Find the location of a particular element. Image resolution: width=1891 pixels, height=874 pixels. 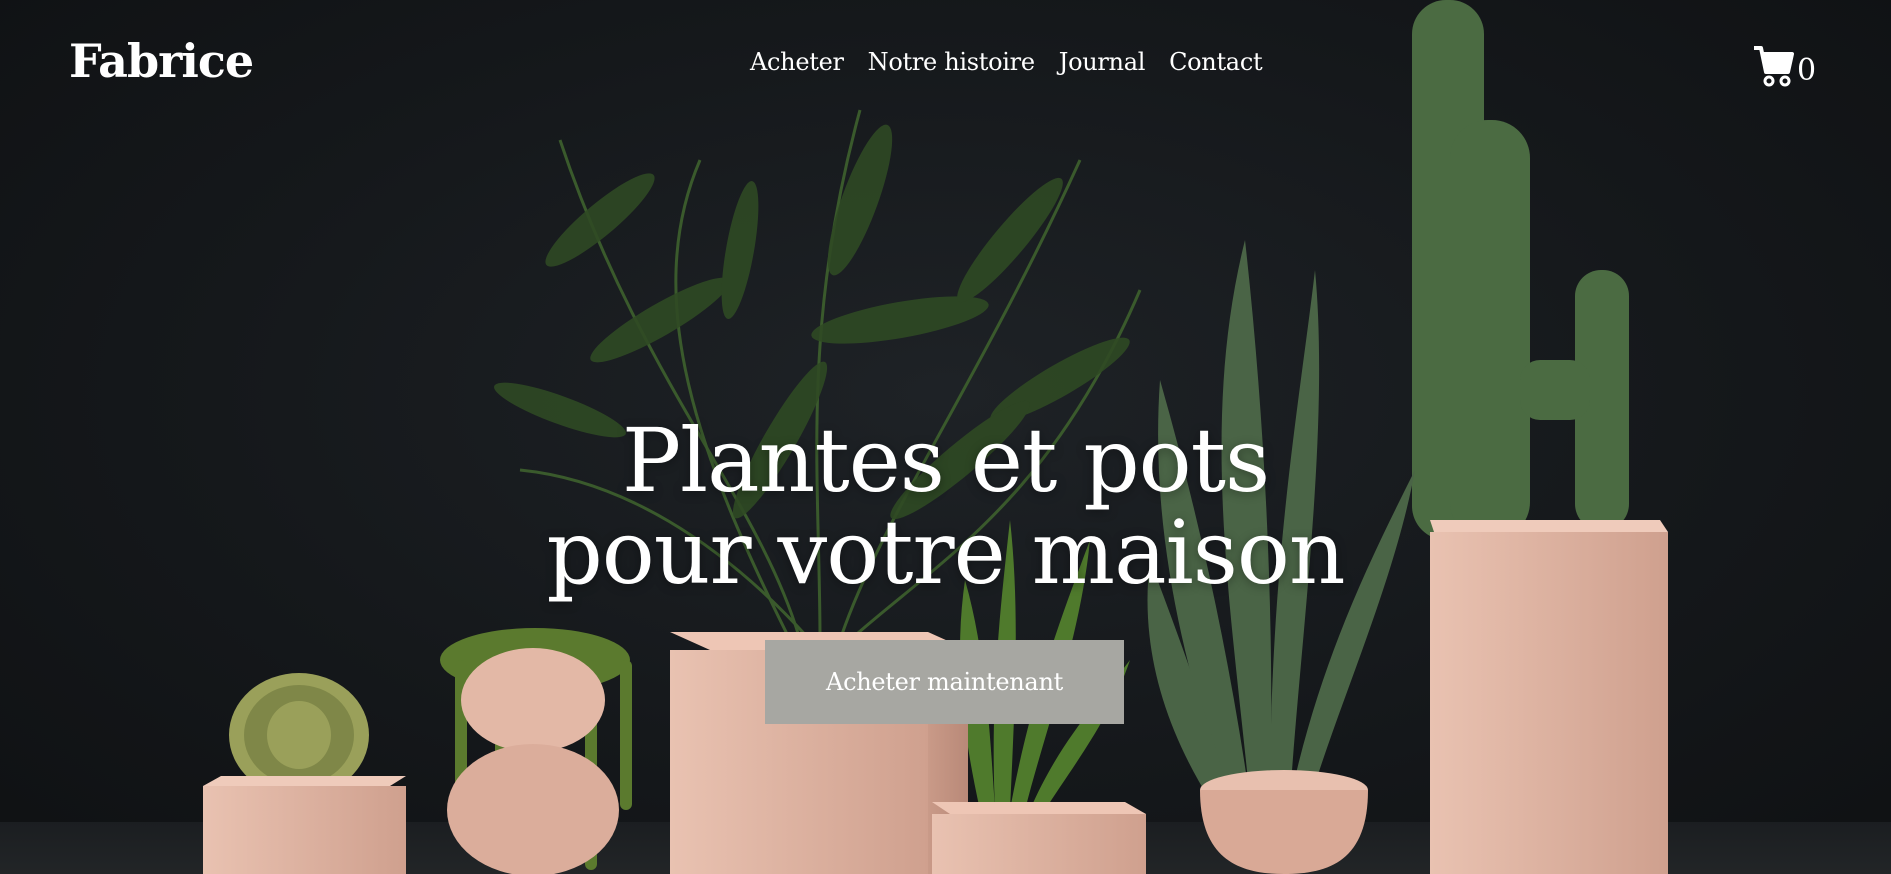

pot-round-right is located at coordinates (1284, 822).